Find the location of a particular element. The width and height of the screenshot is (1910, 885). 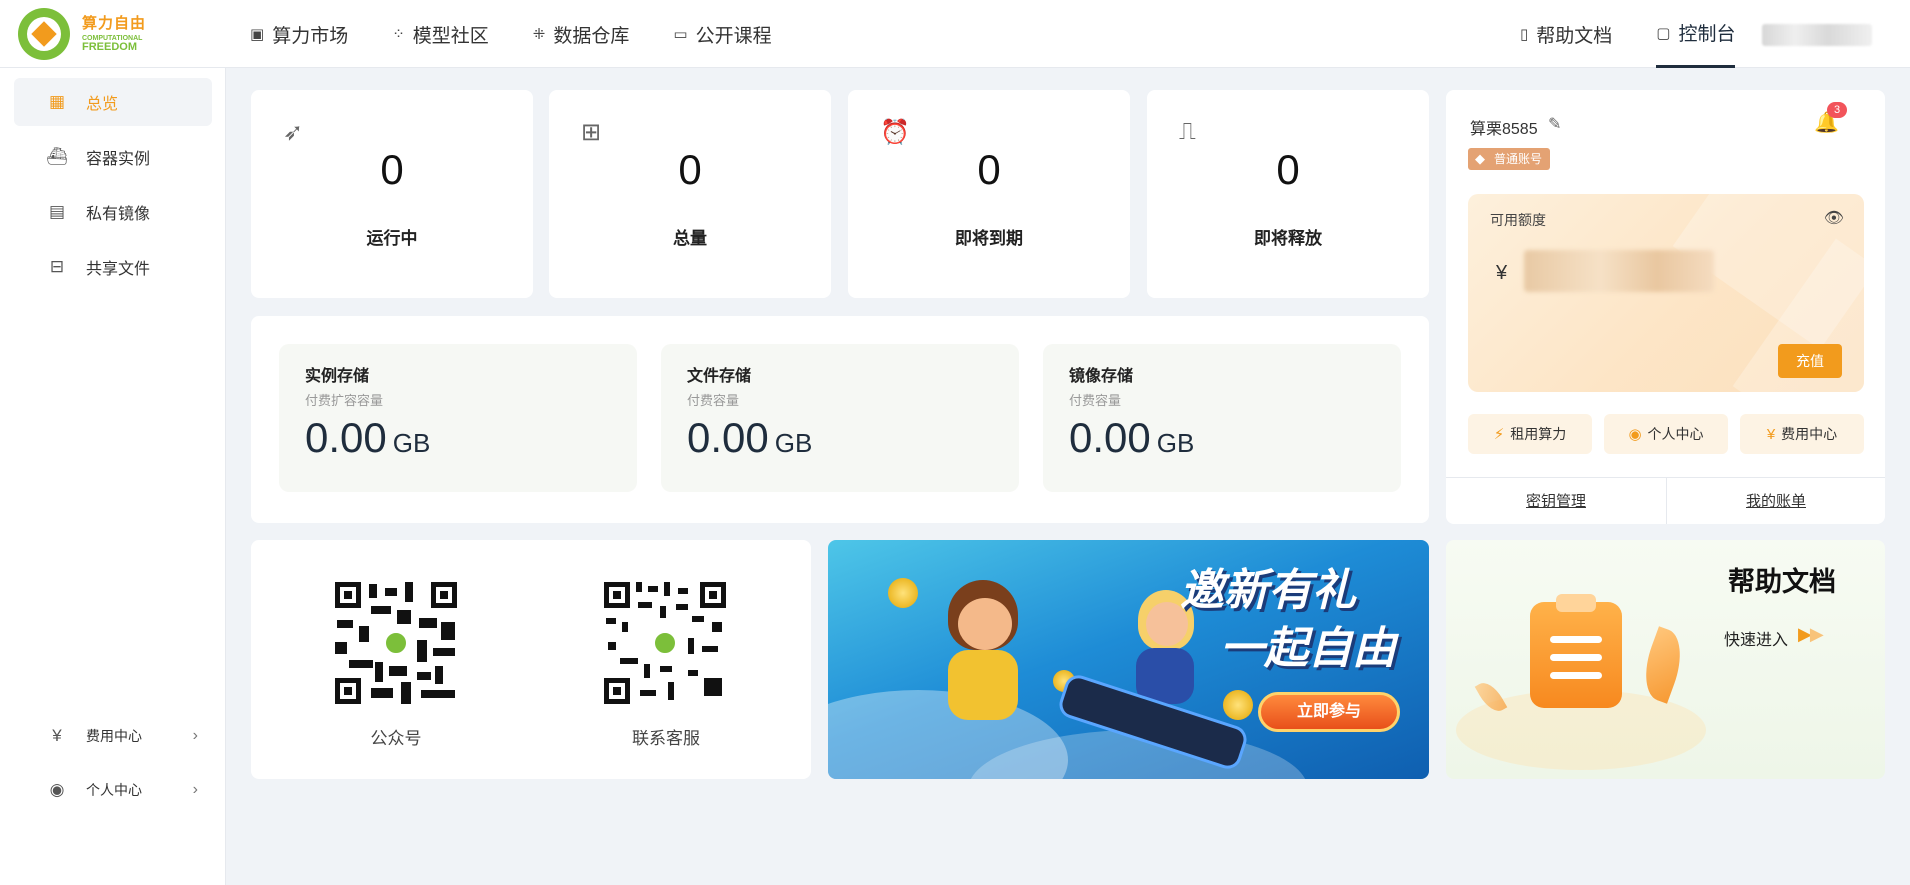

stat-card-total: ⊞ 0 总量 is located at coordinates (690, 194).